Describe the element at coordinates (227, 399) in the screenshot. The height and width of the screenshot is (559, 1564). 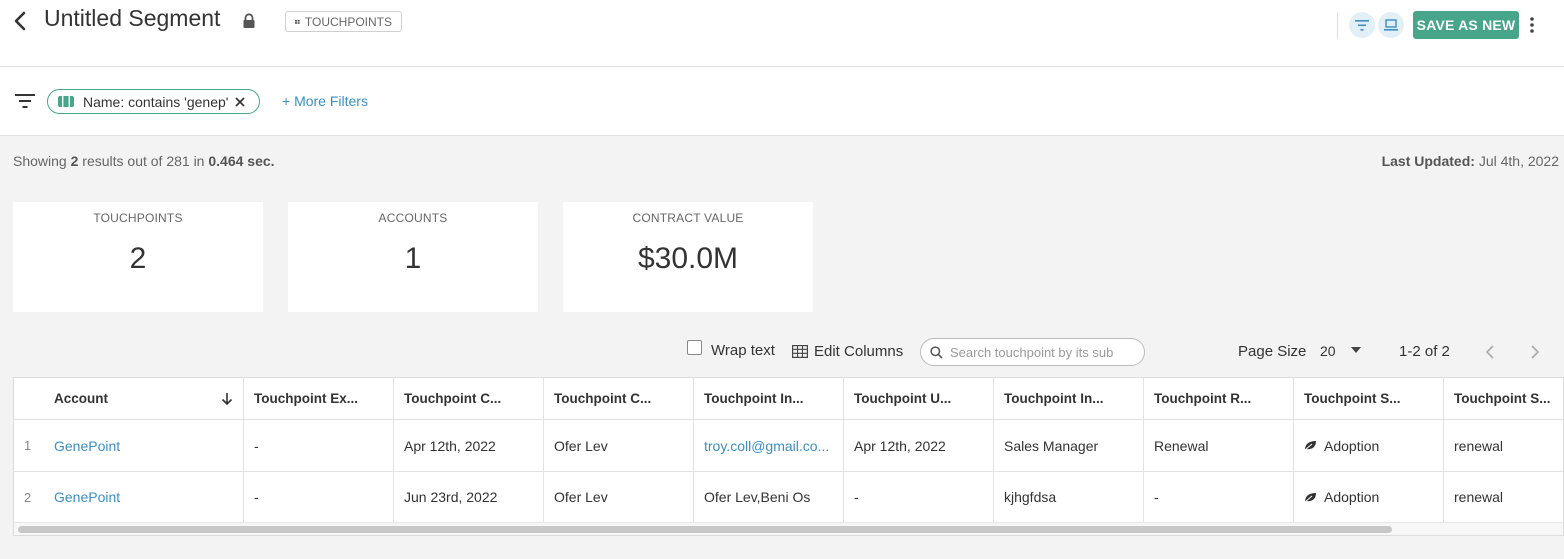
I see `sort-descending-icon` at that location.